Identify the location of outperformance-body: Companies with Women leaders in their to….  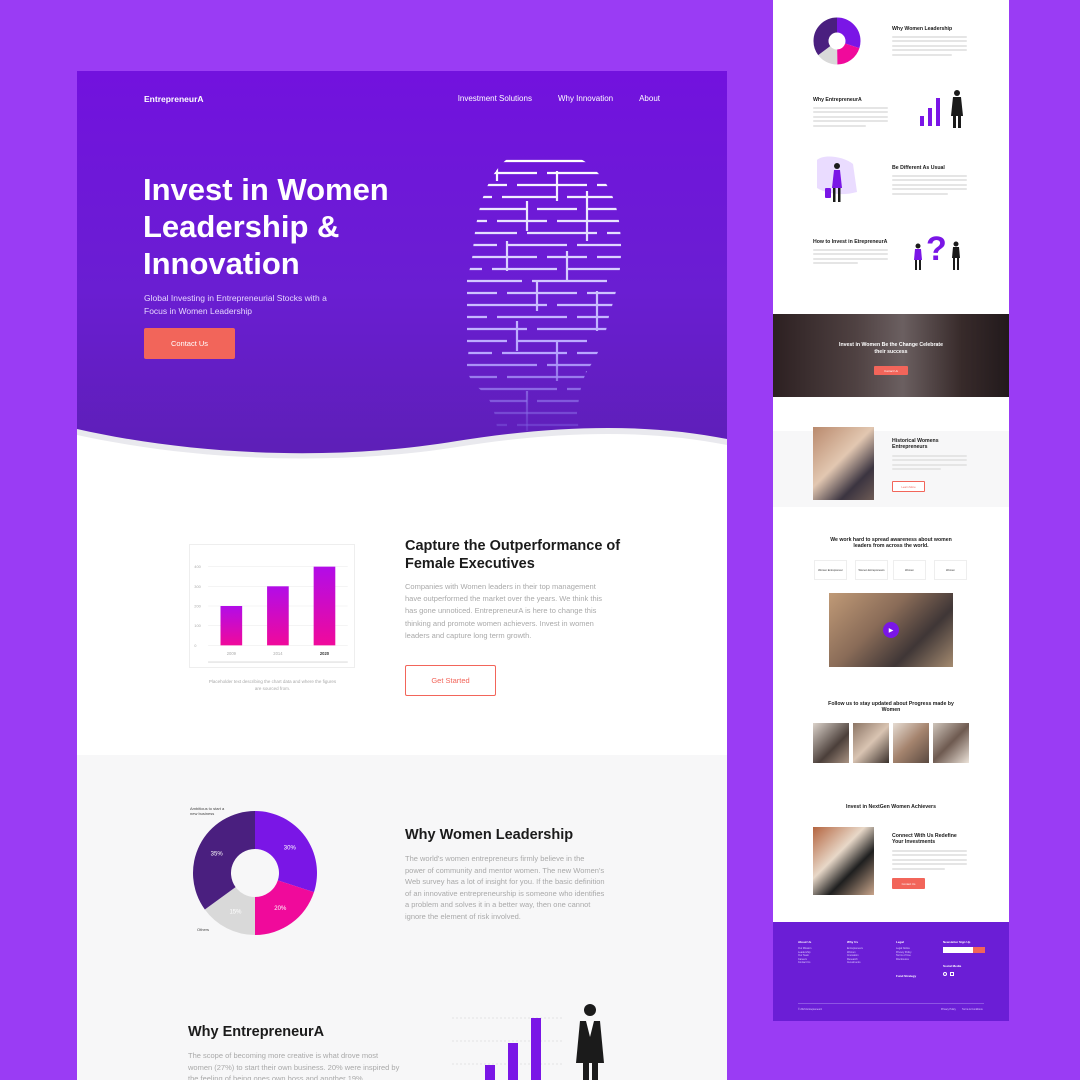
(504, 611).